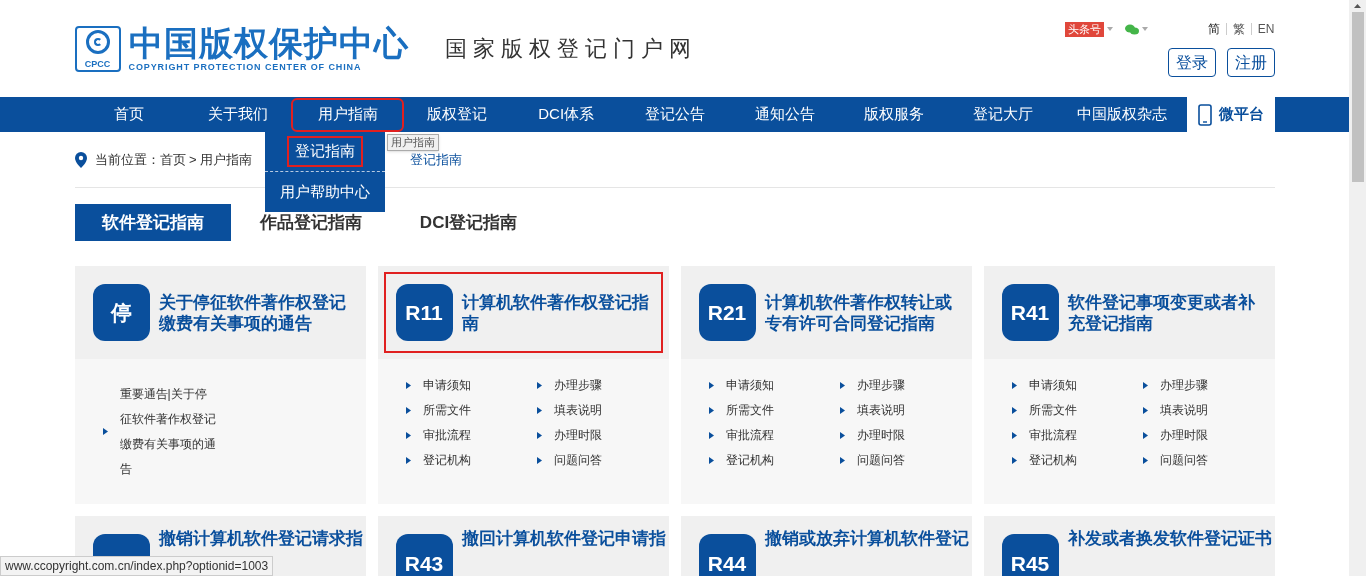 This screenshot has width=1366, height=576. I want to click on dropdown-item: 用户帮助中心, so click(324, 192).